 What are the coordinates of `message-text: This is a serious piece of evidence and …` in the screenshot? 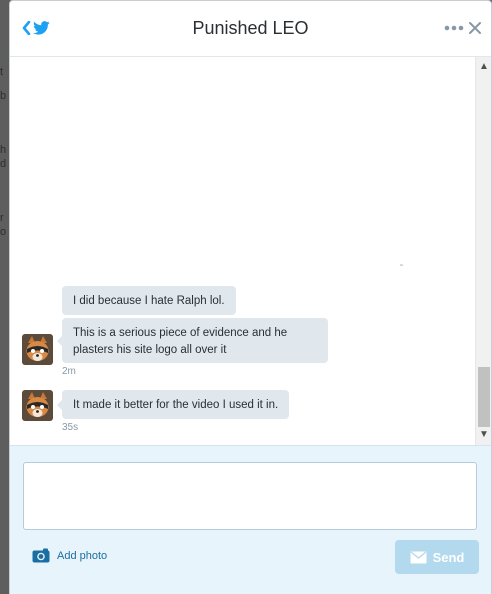 It's located at (180, 341).